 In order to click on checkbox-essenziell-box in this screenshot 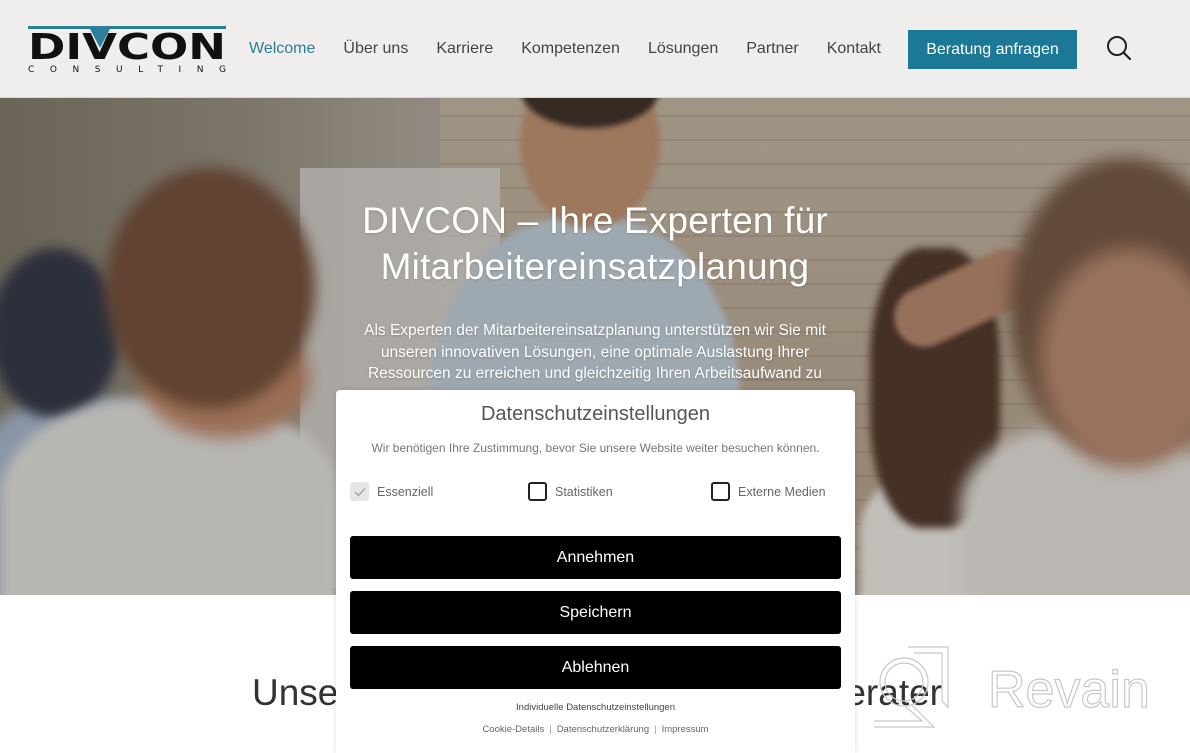, I will do `click(359, 491)`.